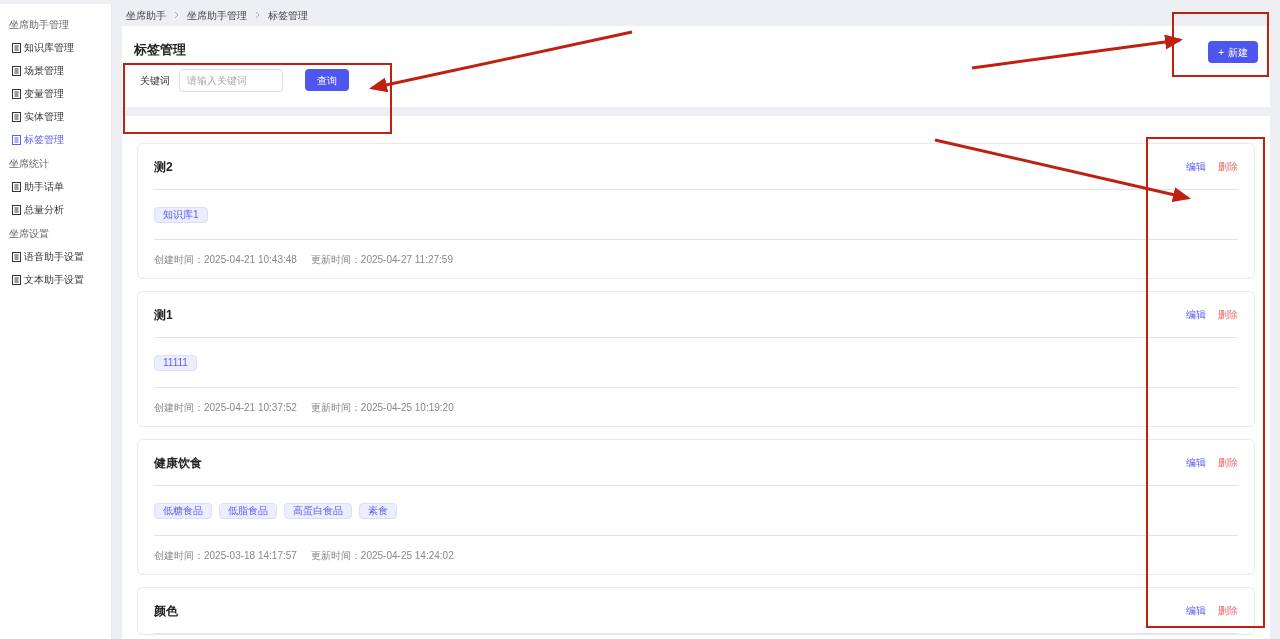 This screenshot has height=639, width=1280. I want to click on sidebar-item: 文本助手设置, so click(55, 279).